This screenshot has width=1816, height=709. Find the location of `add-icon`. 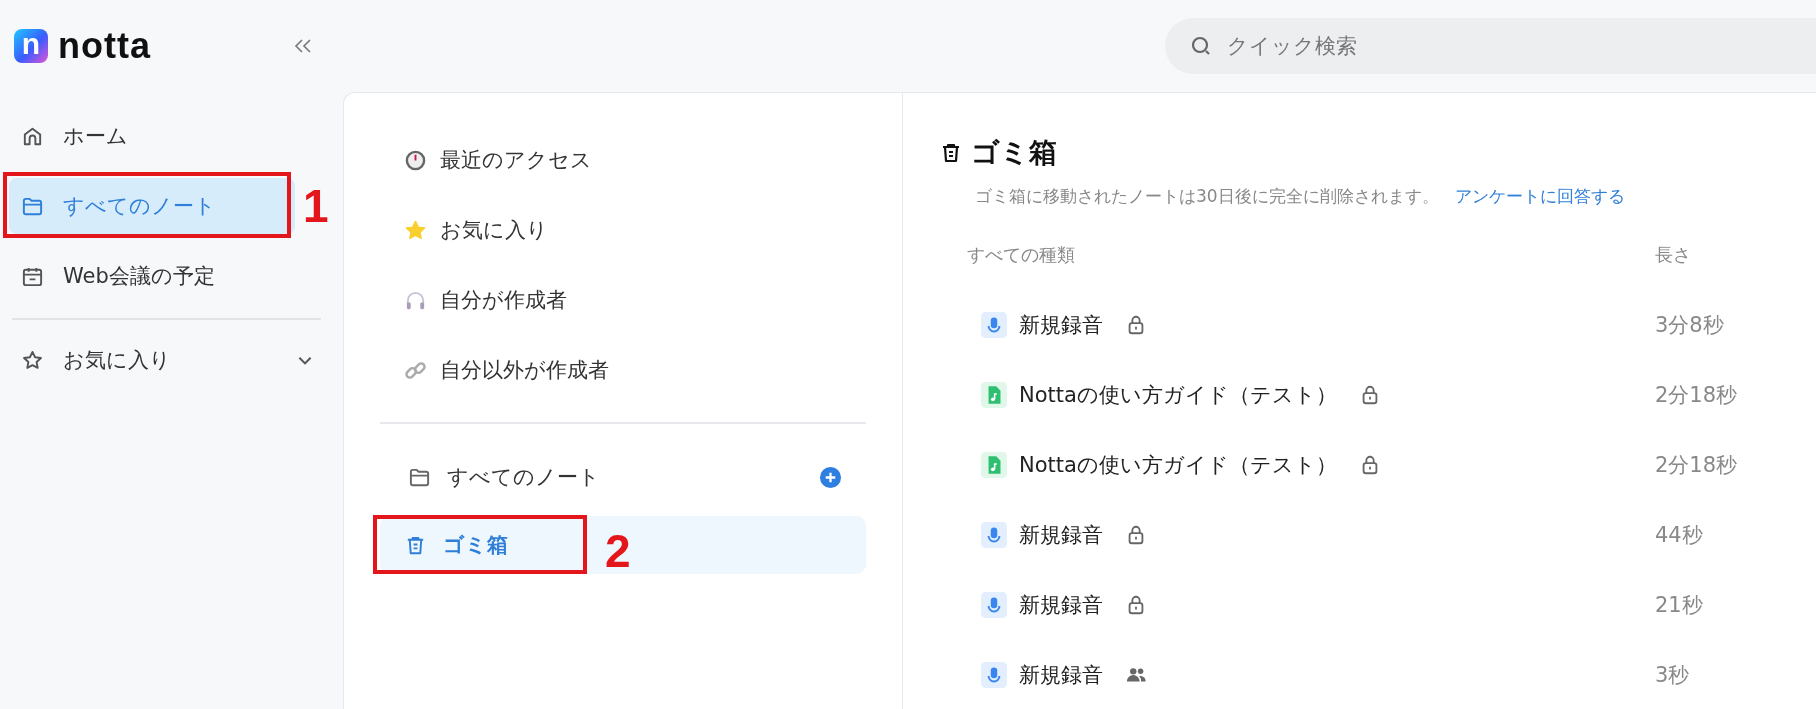

add-icon is located at coordinates (830, 477).